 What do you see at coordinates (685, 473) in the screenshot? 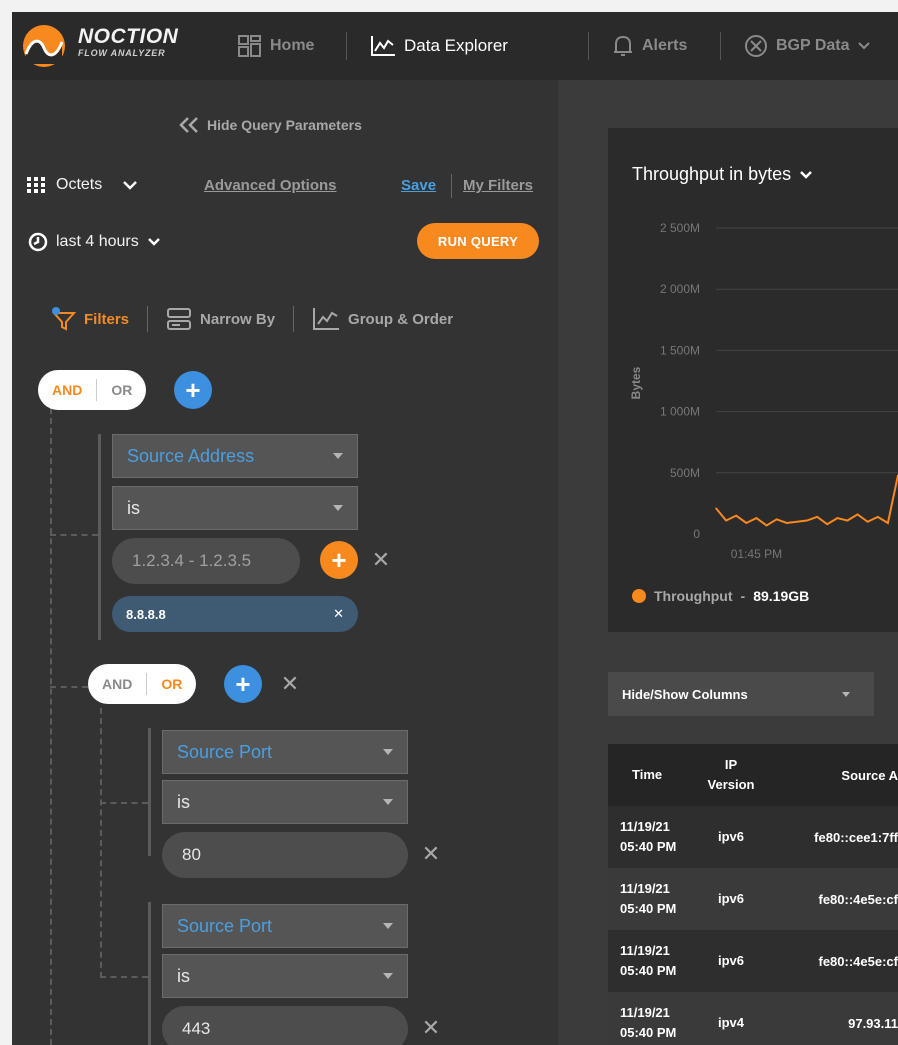
I see `y-tick-label: 500M` at bounding box center [685, 473].